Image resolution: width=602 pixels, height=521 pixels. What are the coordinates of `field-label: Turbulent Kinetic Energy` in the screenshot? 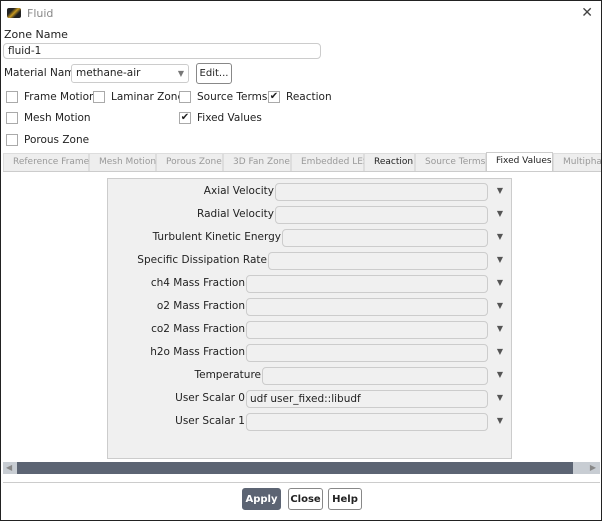 It's located at (216, 237).